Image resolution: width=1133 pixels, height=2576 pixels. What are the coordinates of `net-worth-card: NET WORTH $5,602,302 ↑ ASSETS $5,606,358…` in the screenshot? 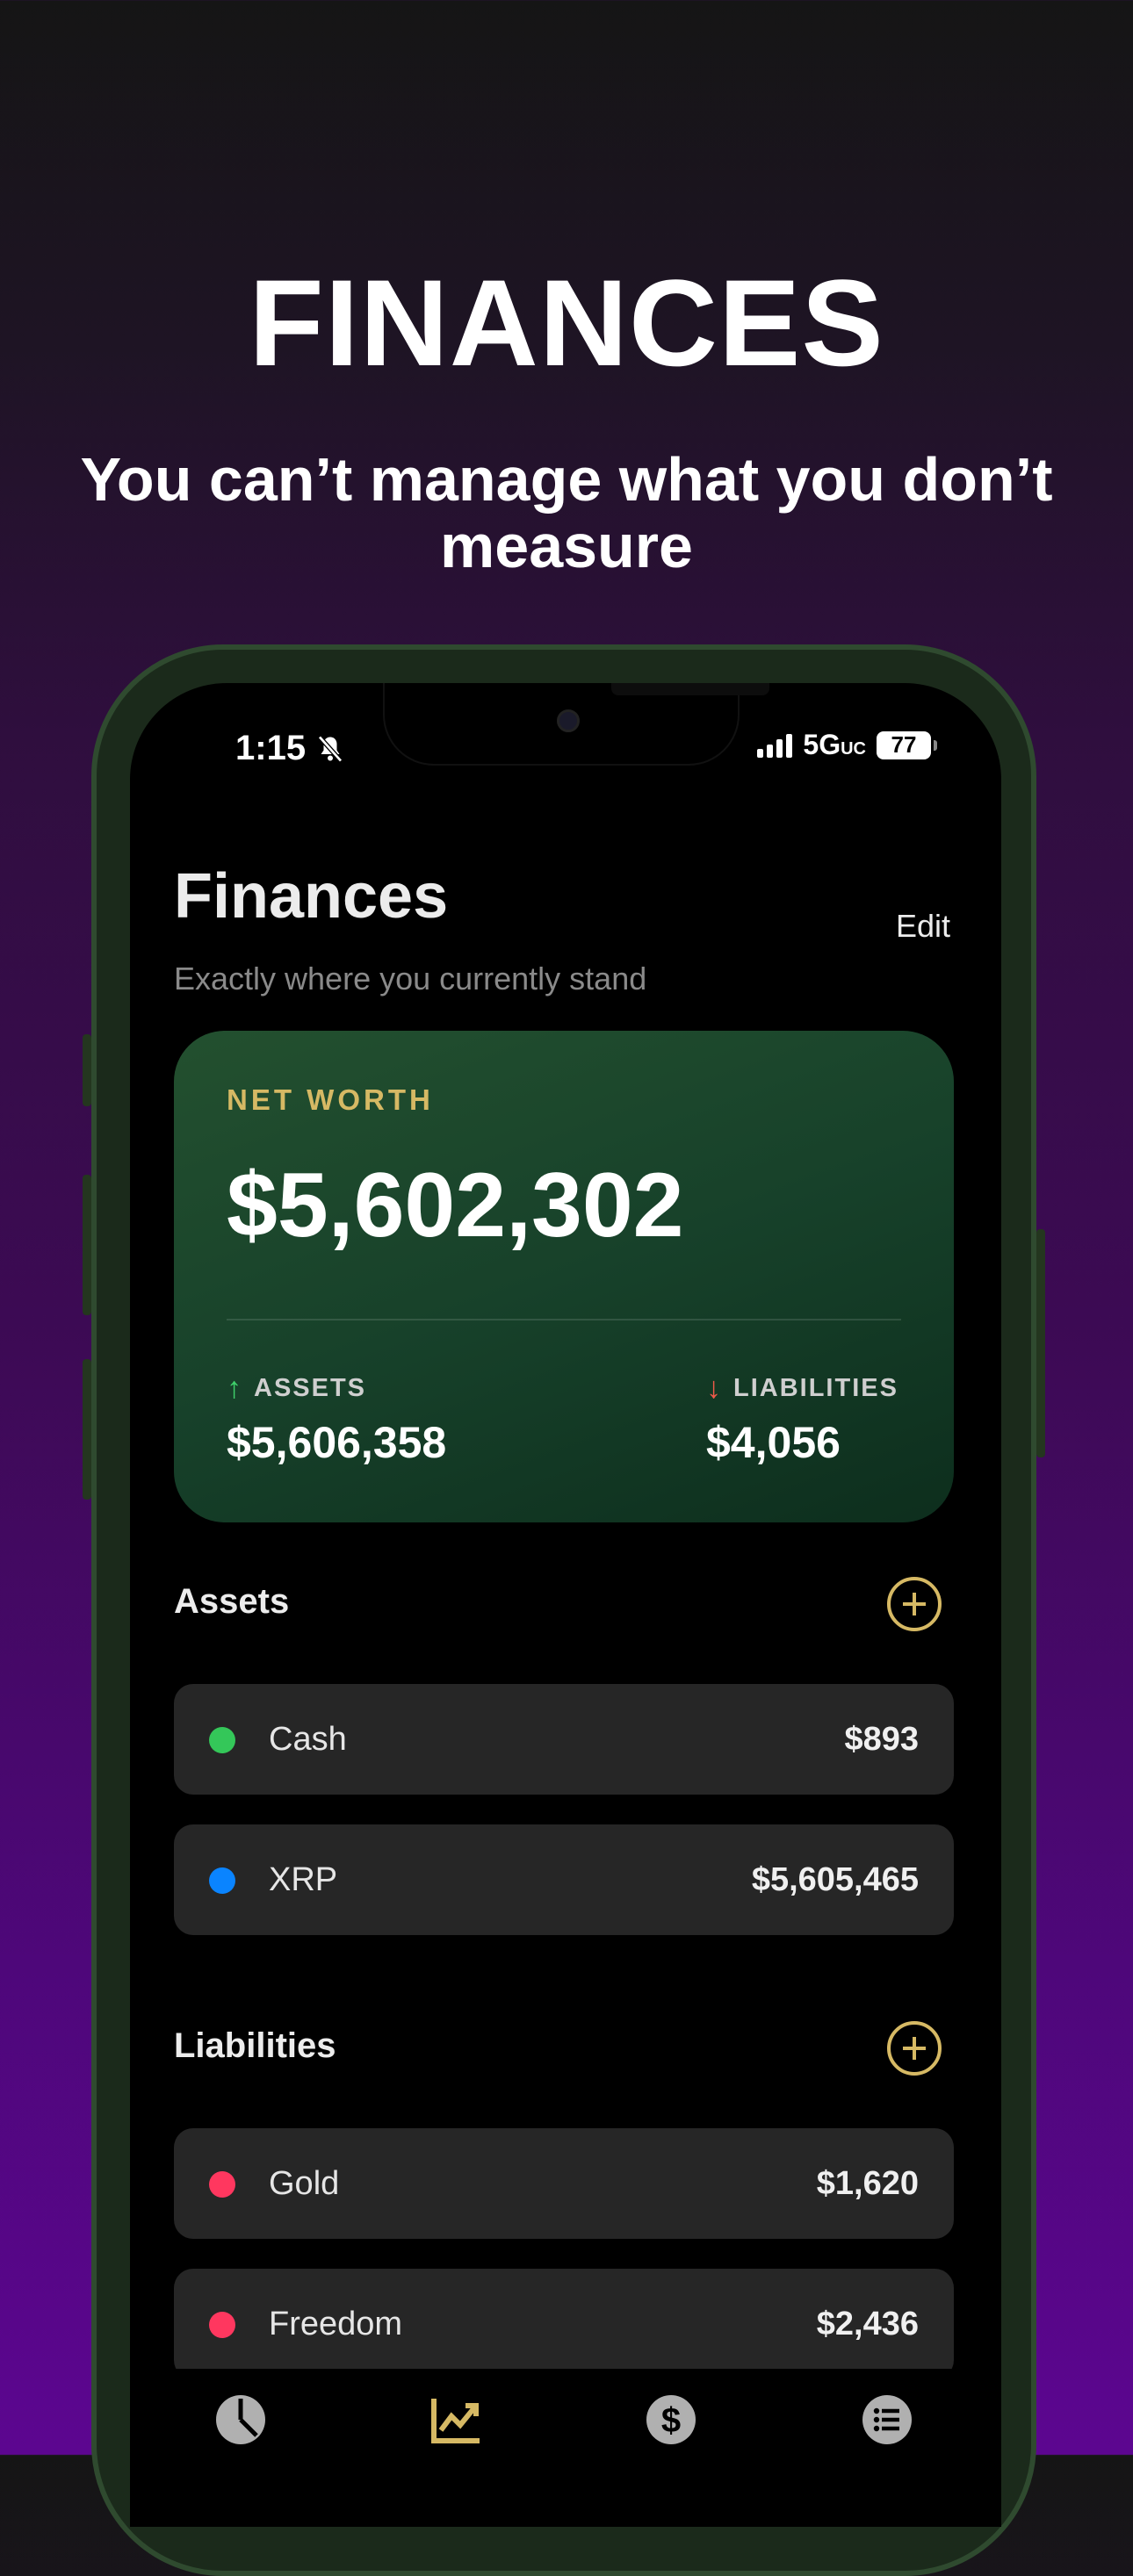 It's located at (564, 1276).